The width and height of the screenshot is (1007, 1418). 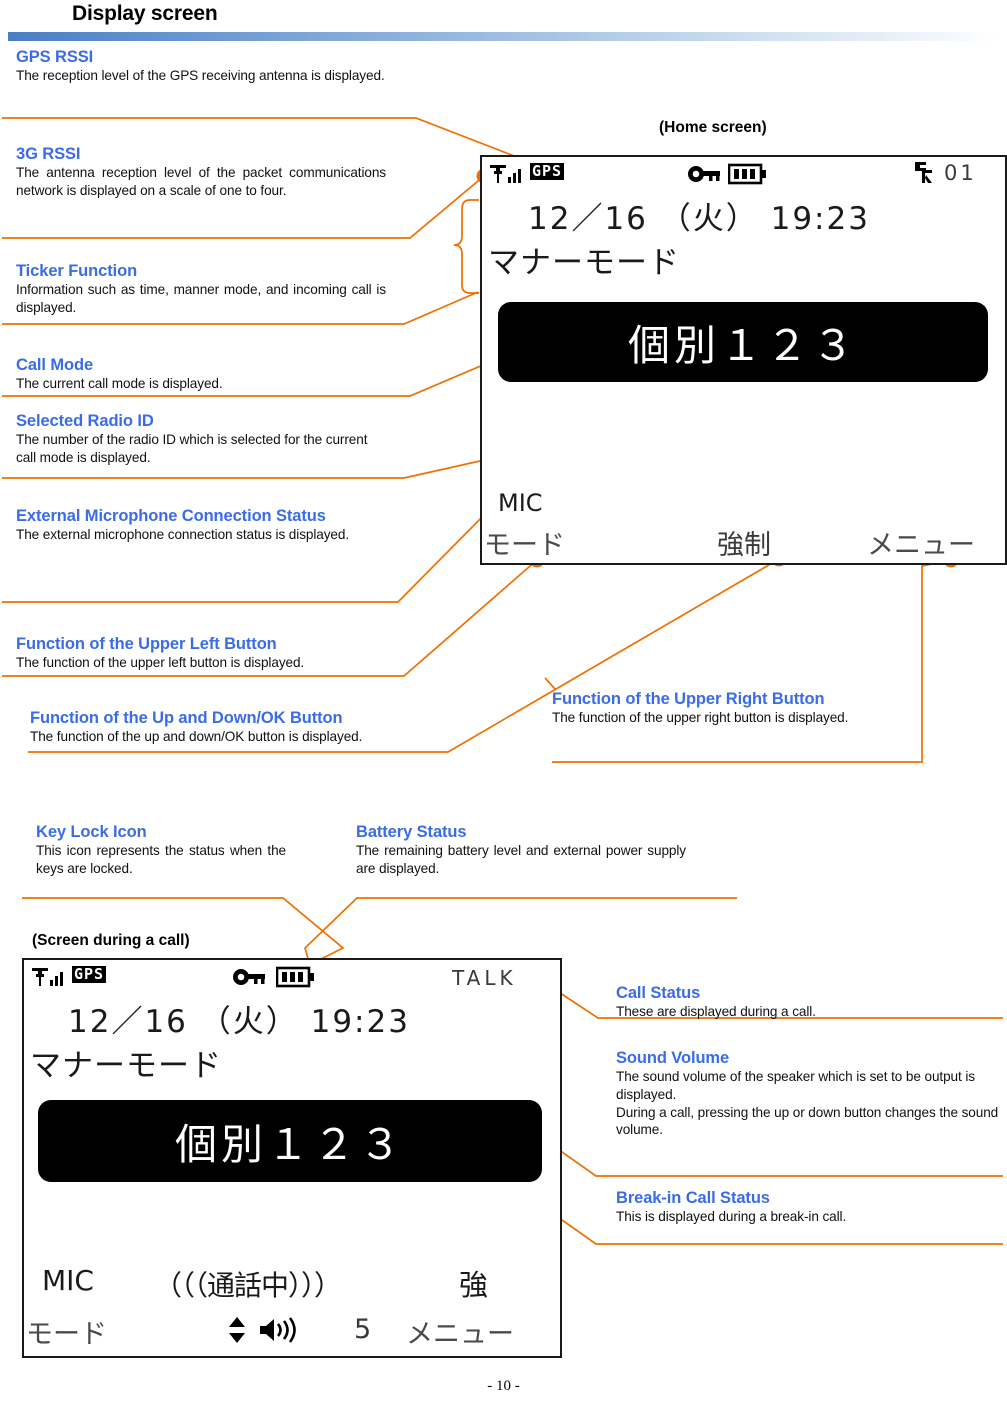 What do you see at coordinates (111, 940) in the screenshot?
I see `caption-call-screen: (Screen during a call)` at bounding box center [111, 940].